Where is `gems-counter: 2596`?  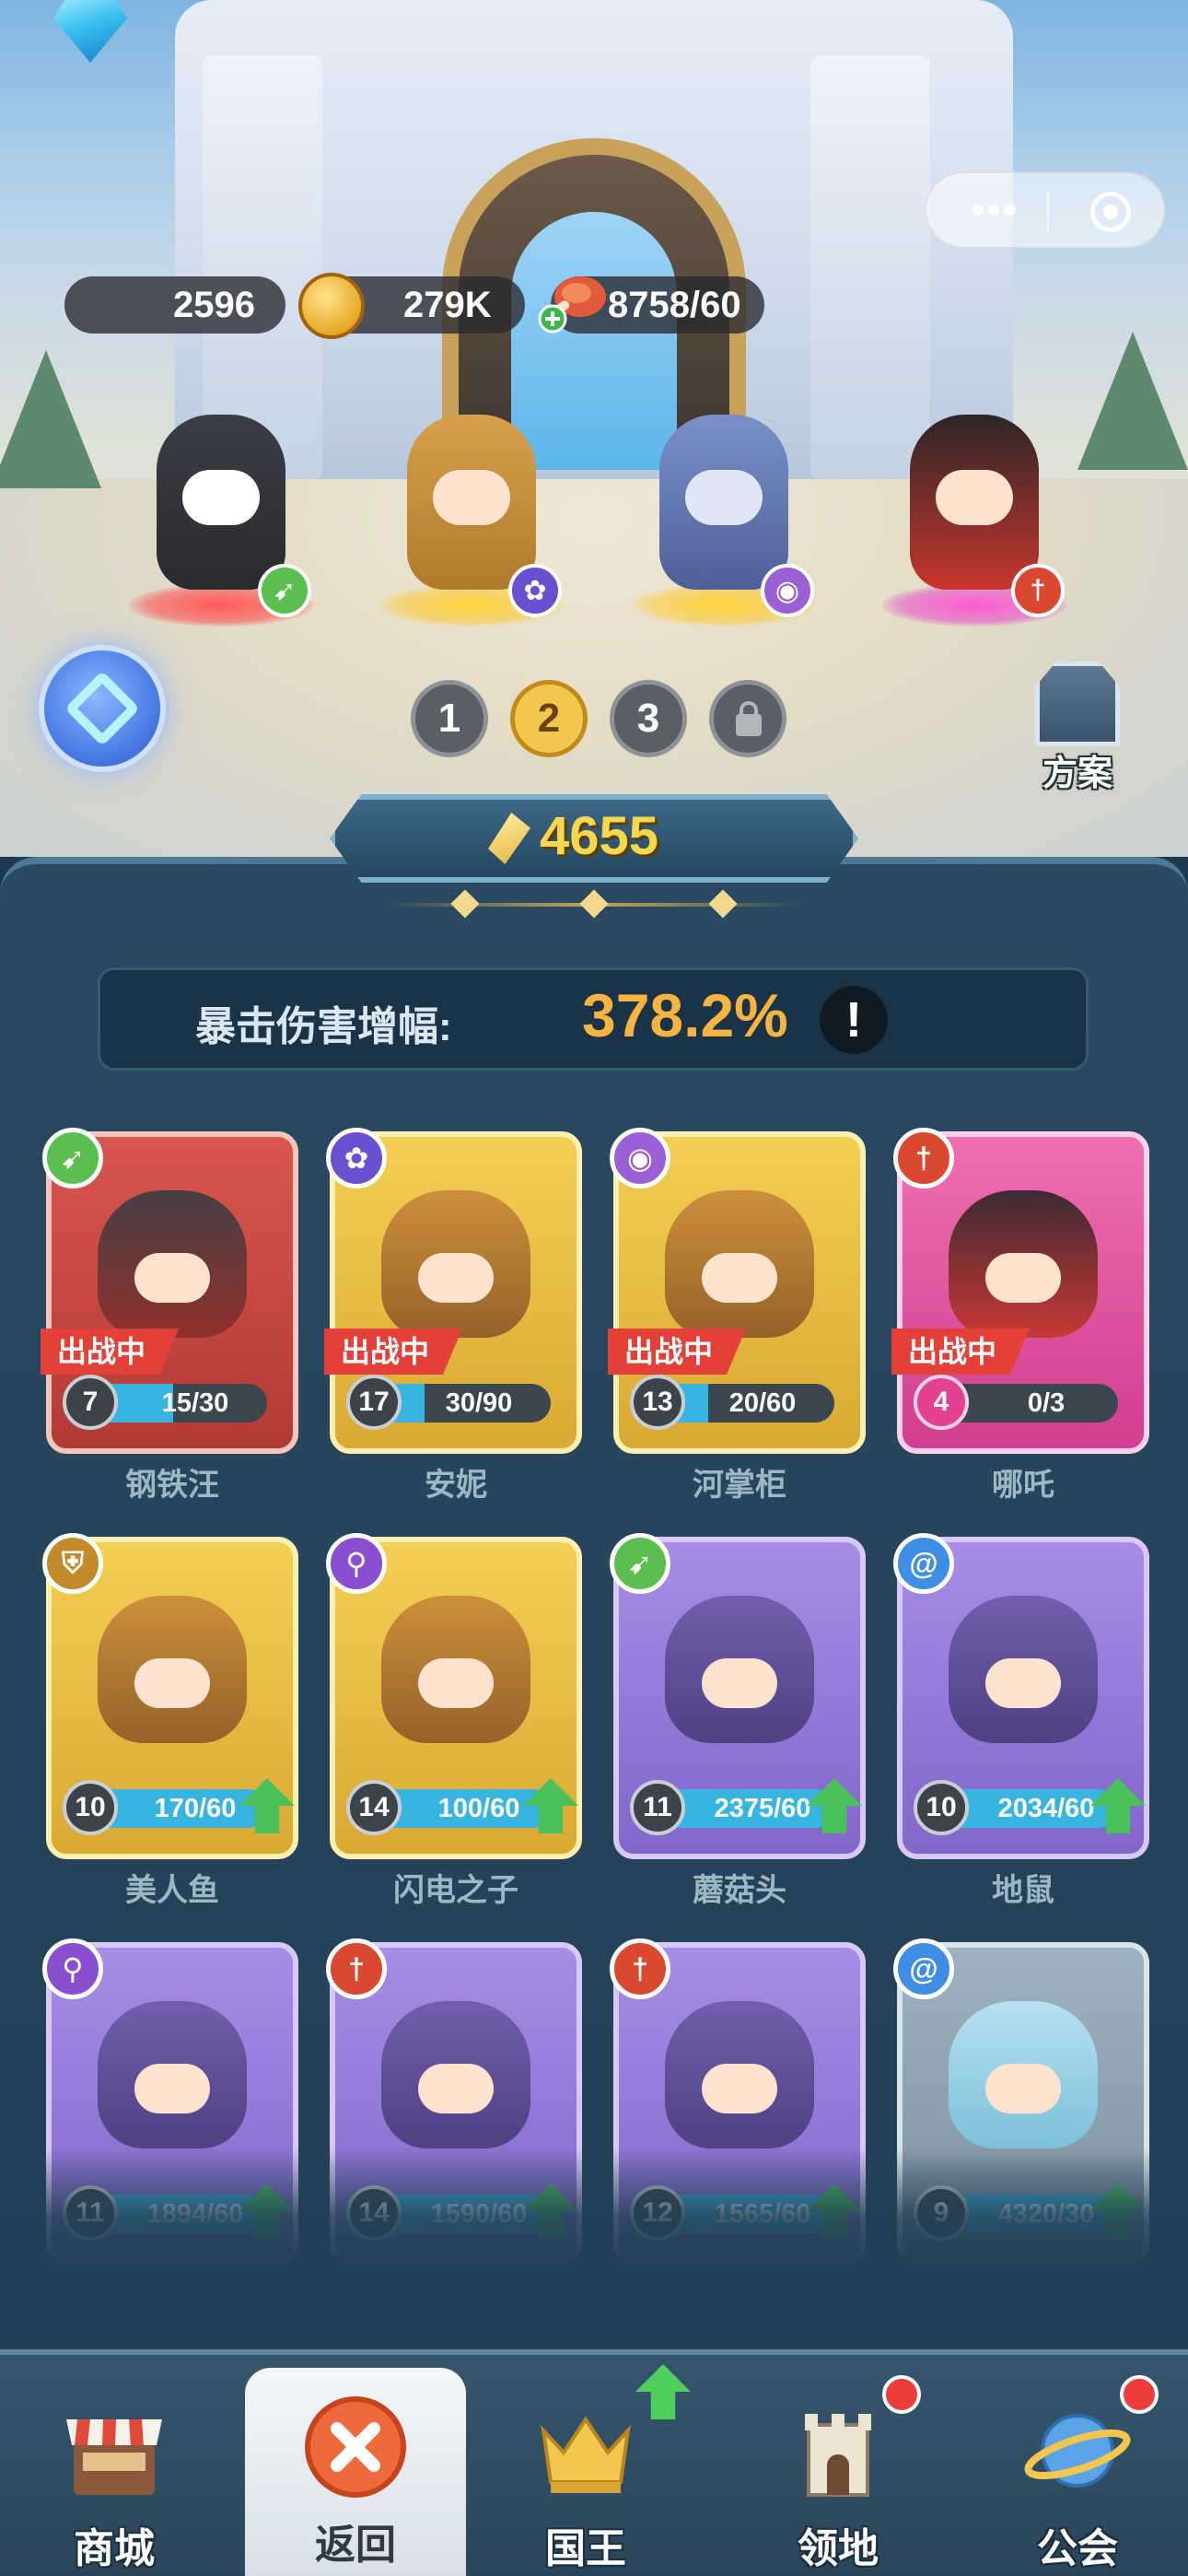
gems-counter: 2596 is located at coordinates (174, 305).